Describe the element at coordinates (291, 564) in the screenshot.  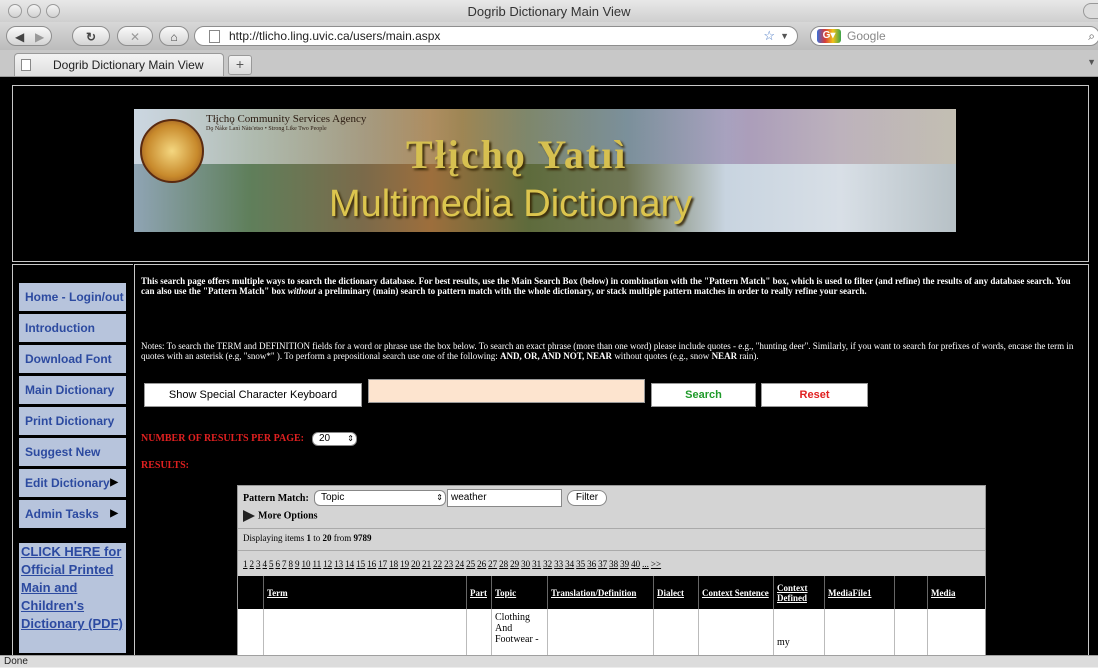
I see `page-link: 8` at that location.